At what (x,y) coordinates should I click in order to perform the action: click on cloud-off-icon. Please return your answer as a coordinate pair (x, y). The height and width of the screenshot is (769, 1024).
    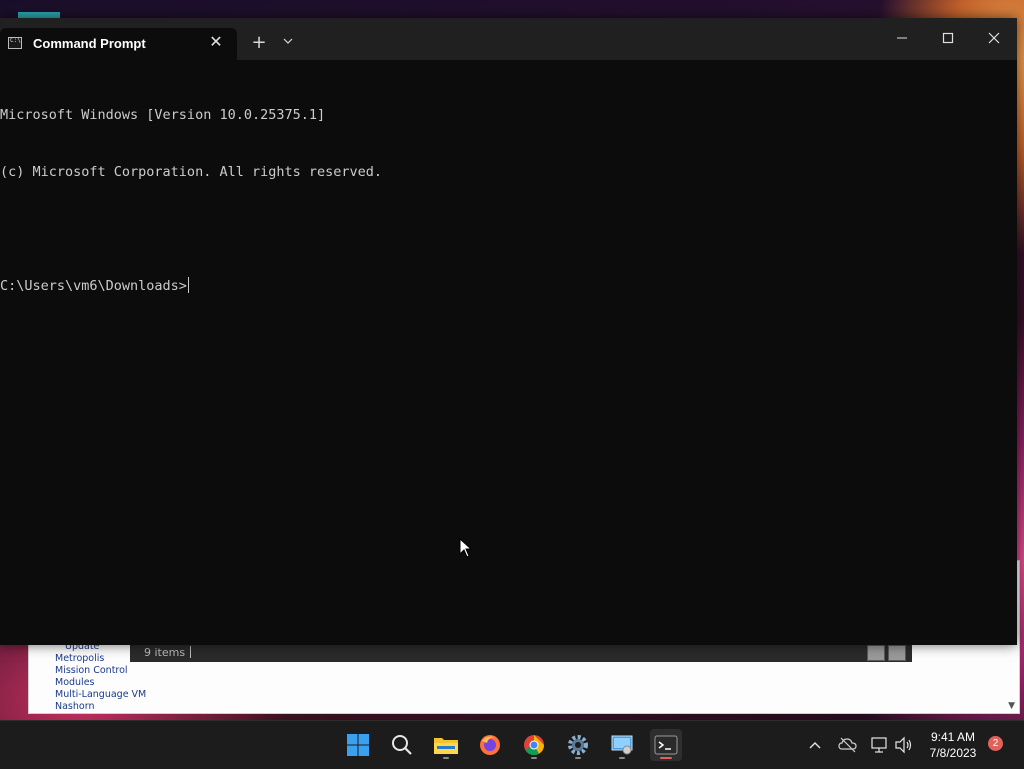
    Looking at the image, I should click on (847, 745).